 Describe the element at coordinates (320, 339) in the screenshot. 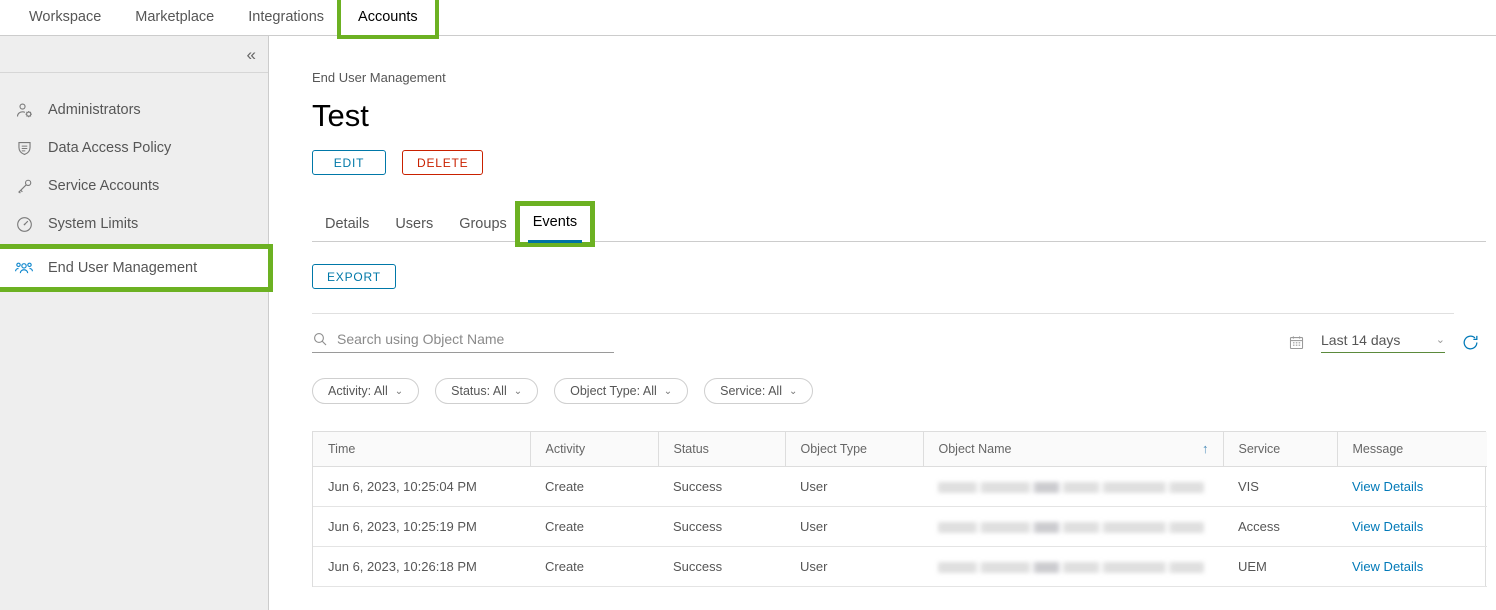

I see `search-icon` at that location.